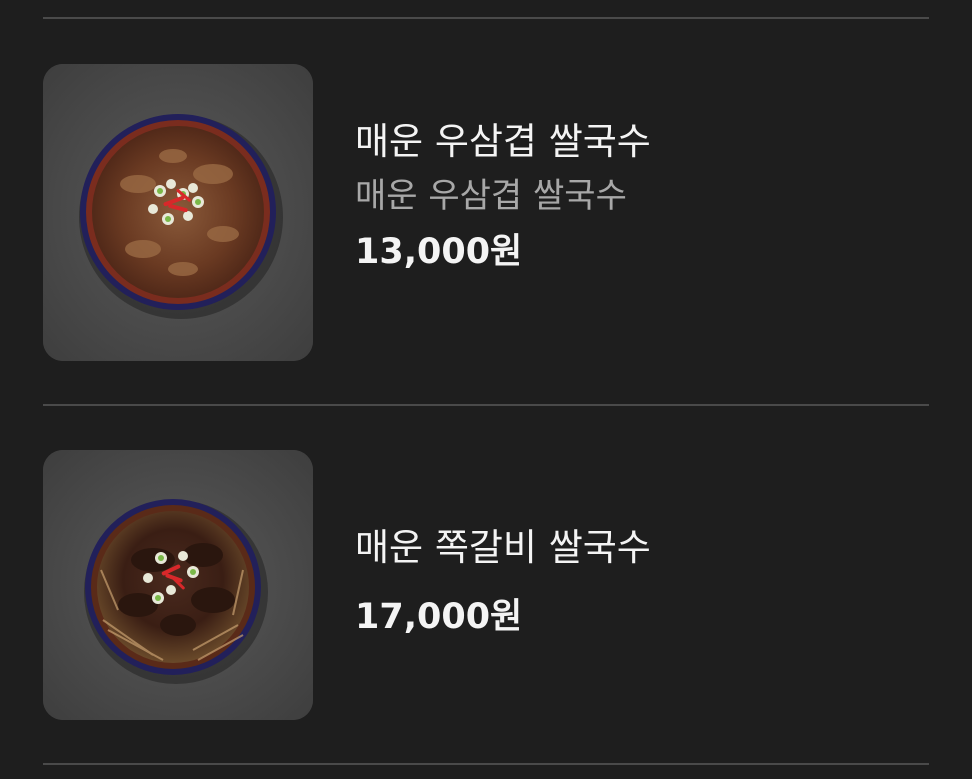  Describe the element at coordinates (439, 252) in the screenshot. I see `menu-item-price: 13,000원` at that location.